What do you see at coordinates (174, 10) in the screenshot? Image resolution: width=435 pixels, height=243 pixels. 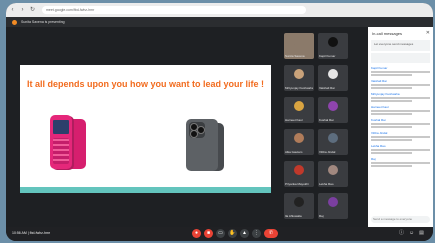 I see `address-bar: meet.google.com/fbd-fwhz-hmr` at bounding box center [174, 10].